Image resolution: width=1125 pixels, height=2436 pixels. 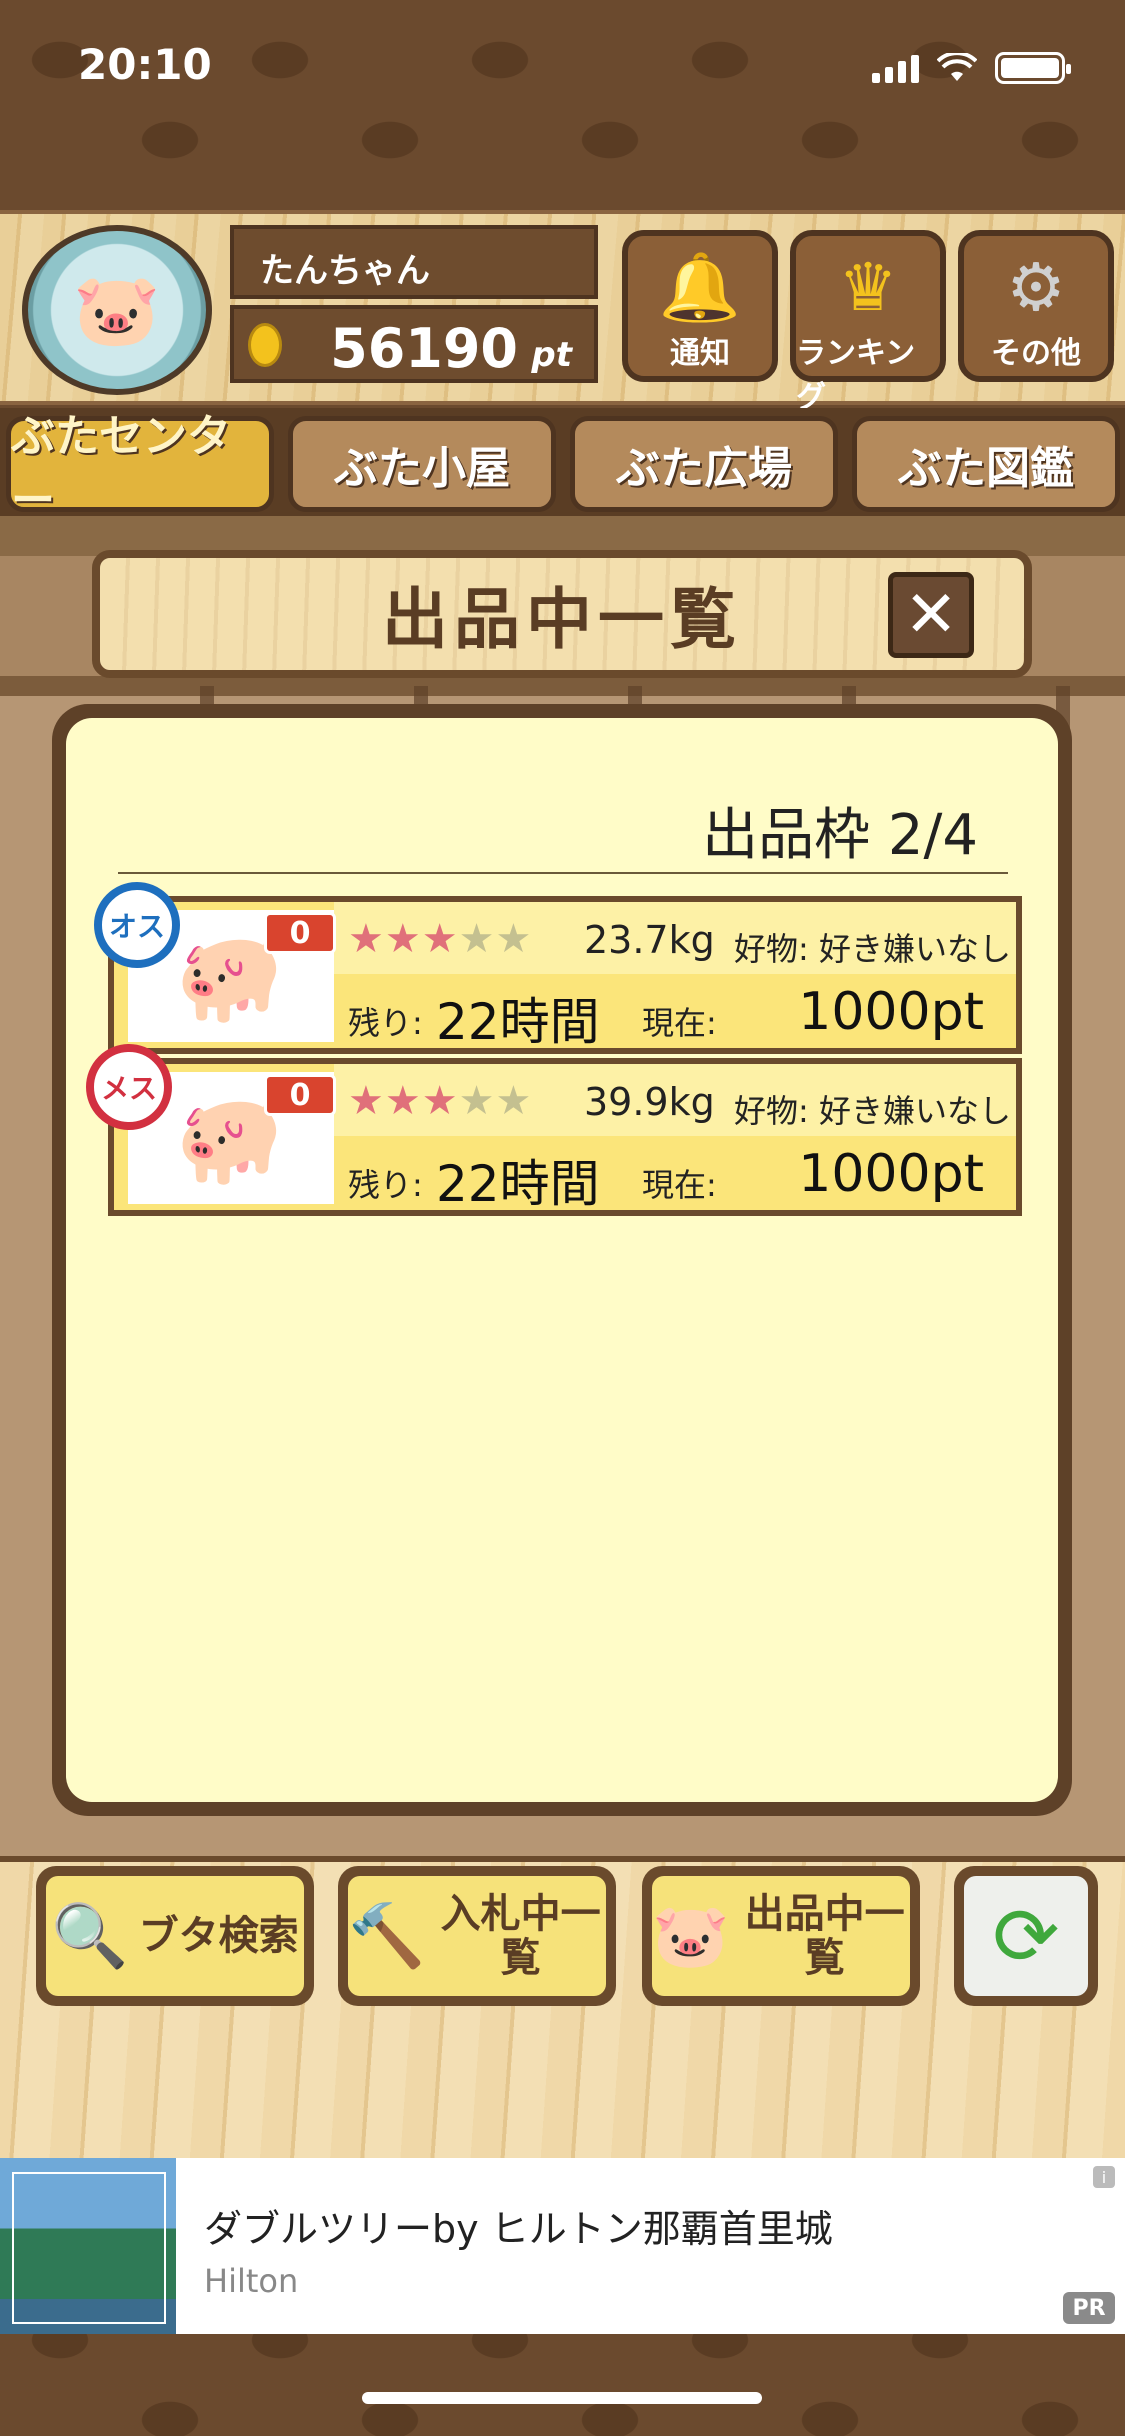 I want to click on ad-info-icon: i, so click(x=1104, y=2177).